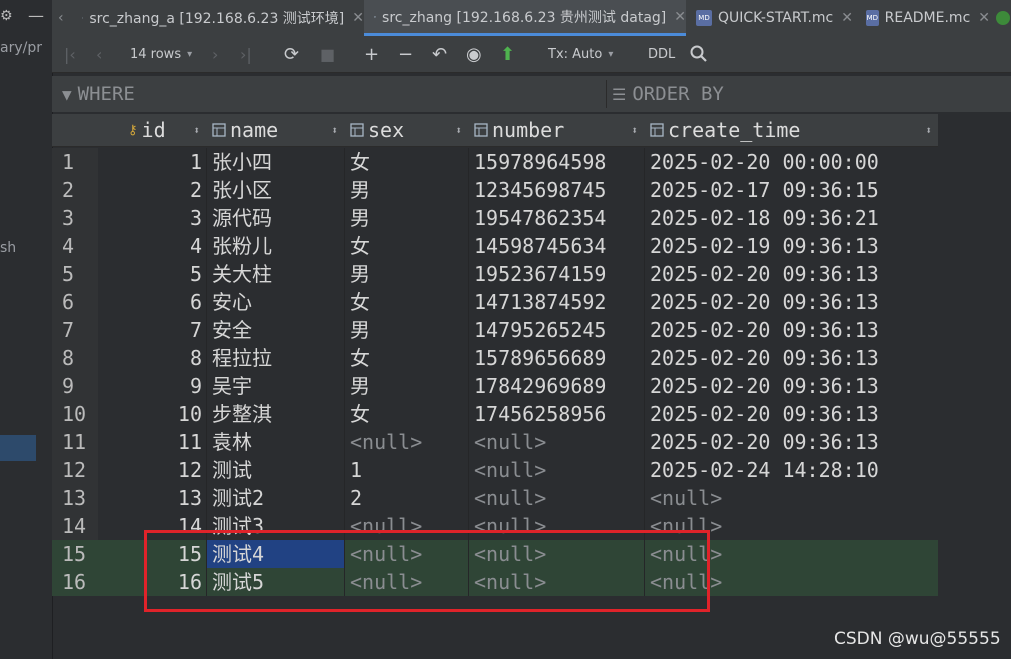  I want to click on cell-name: 源代码, so click(275, 218).